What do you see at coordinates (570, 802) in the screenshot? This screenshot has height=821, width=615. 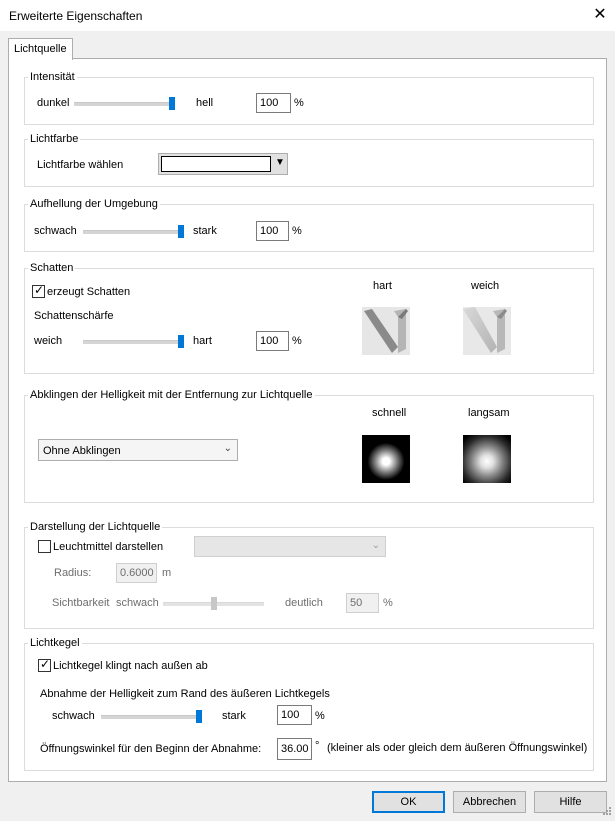 I see `help-button: Hilfe` at bounding box center [570, 802].